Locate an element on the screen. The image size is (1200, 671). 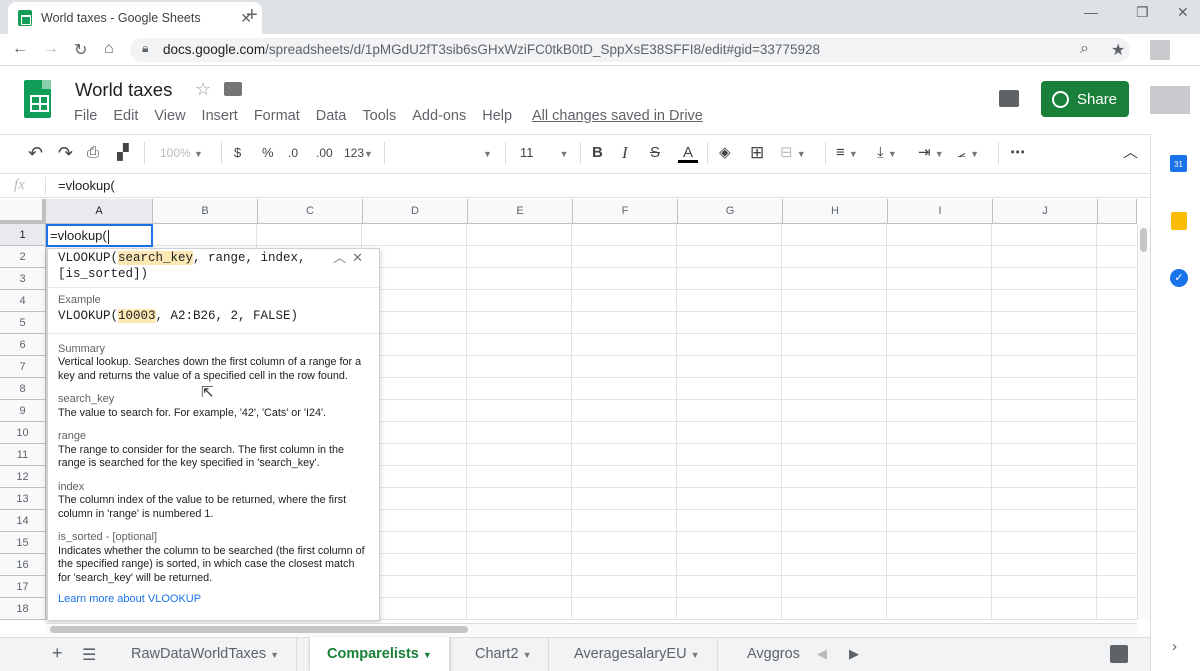
vertical-scrollbar is located at coordinates (1143, 422).